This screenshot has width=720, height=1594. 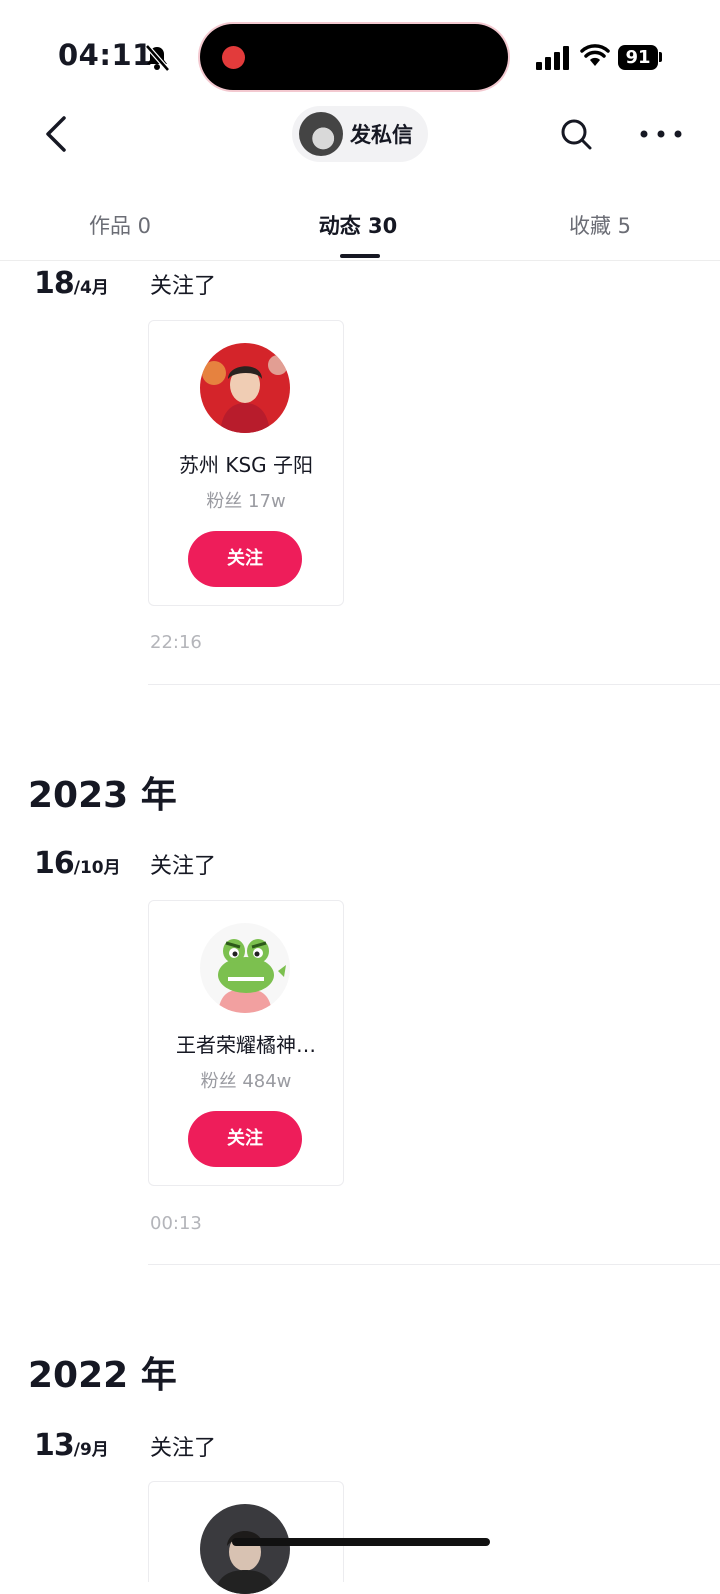 I want to click on tab-favorites: 收藏 5, so click(x=600, y=225).